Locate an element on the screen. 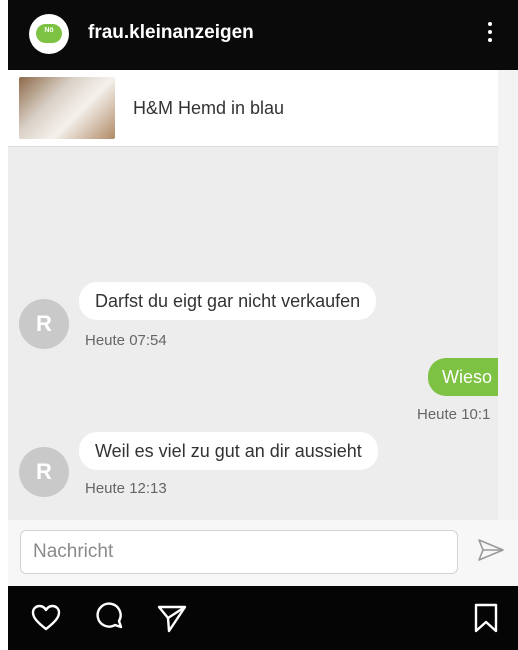 The width and height of the screenshot is (518, 650). avatar-logo-text: Nö is located at coordinates (49, 30).